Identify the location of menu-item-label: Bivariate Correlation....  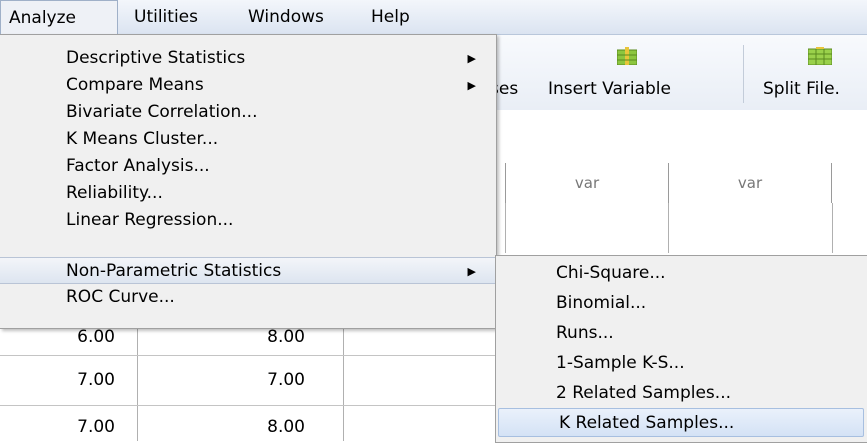
(162, 112).